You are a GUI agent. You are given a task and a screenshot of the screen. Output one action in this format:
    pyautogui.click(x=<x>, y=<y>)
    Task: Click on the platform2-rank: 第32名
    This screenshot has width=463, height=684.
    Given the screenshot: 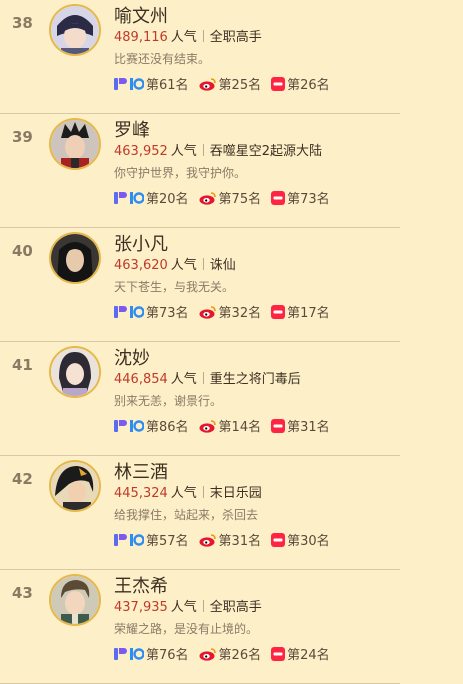 What is the action you would take?
    pyautogui.click(x=230, y=311)
    